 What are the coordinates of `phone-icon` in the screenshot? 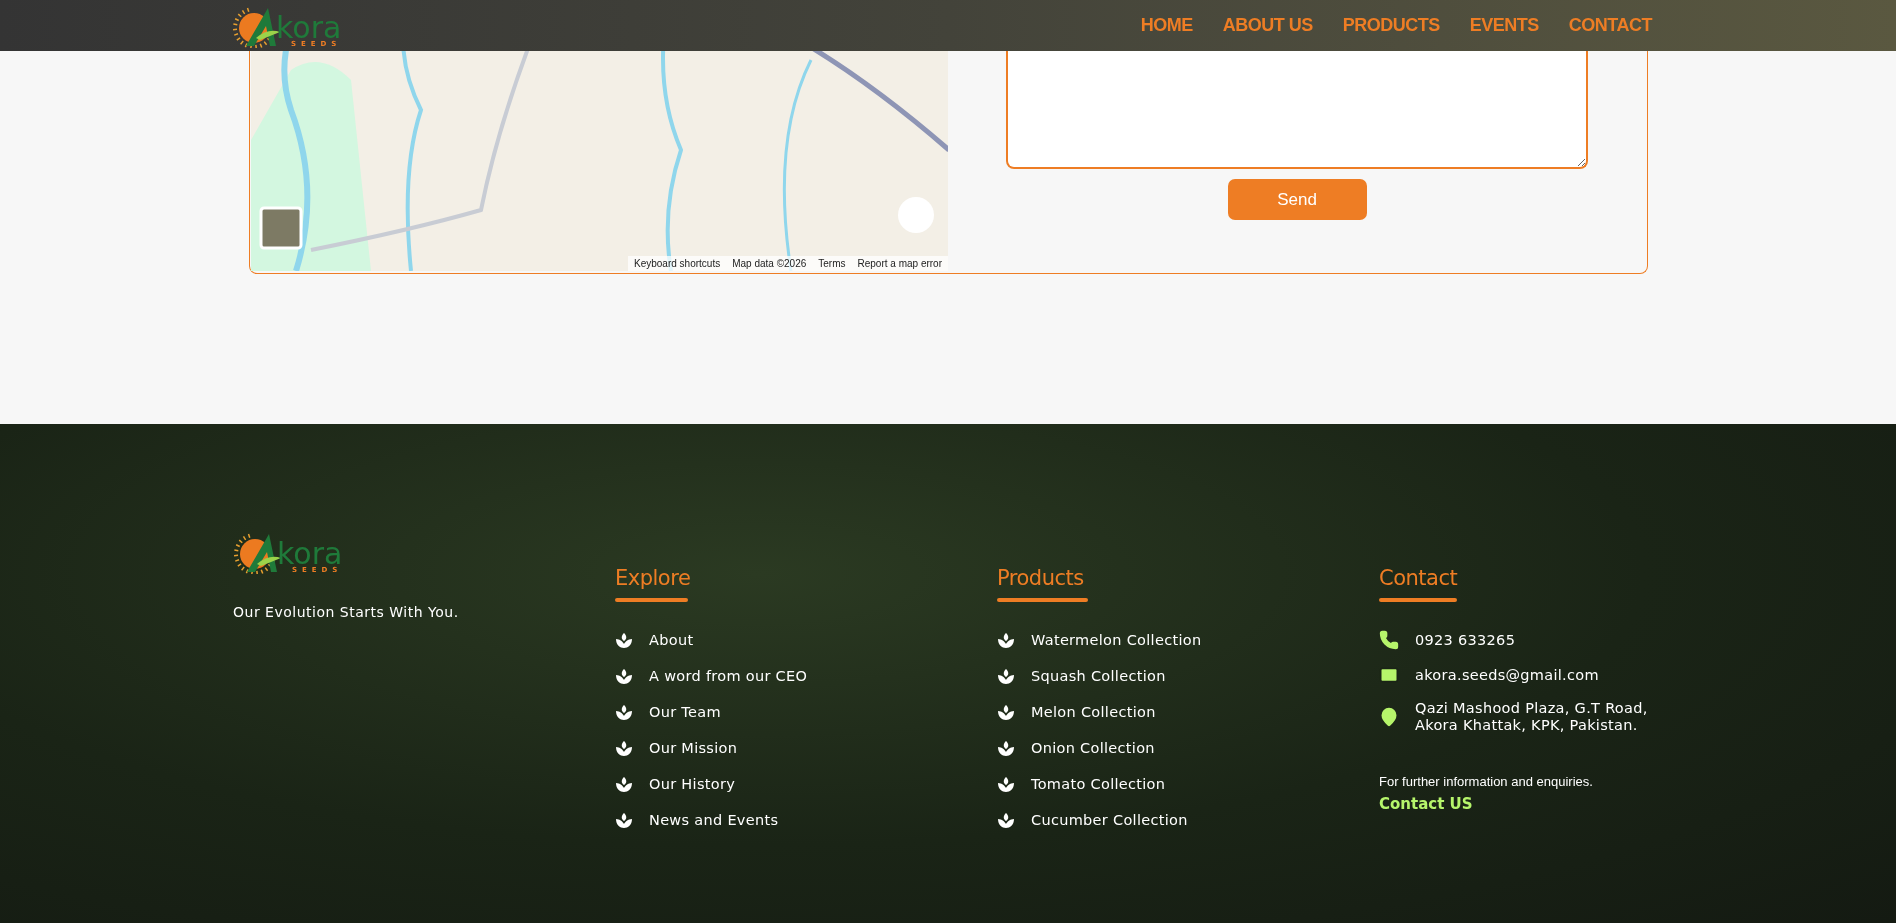 It's located at (1389, 640).